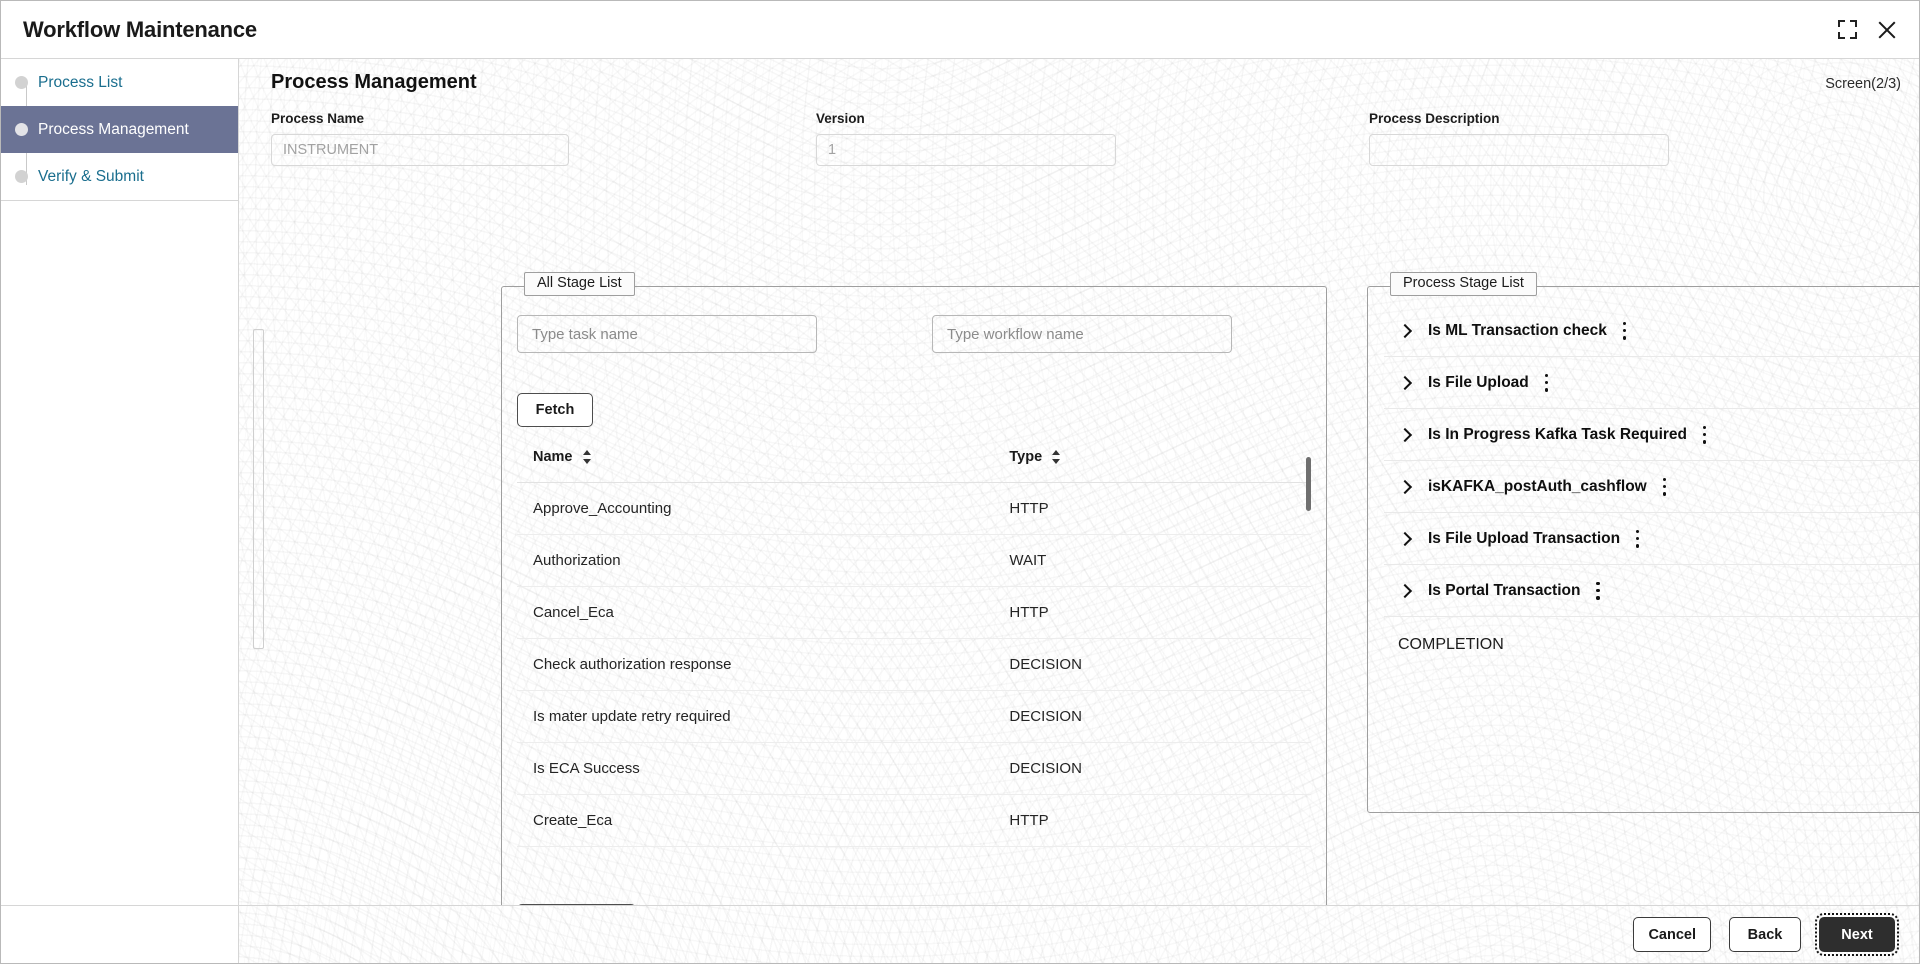 The image size is (1920, 964). I want to click on process-form: Process Name Version Process Description, so click(1085, 142).